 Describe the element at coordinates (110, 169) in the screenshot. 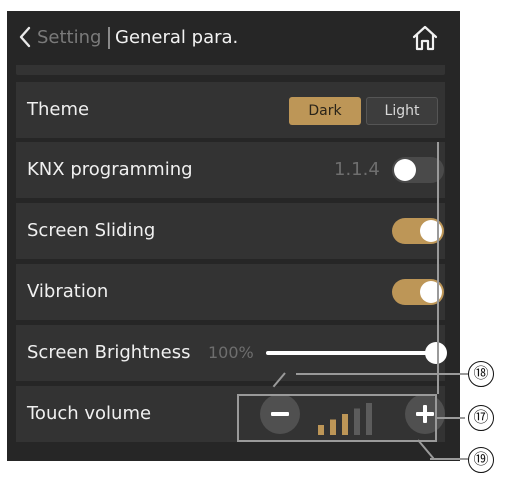

I see `row-label-knx: KNX programming` at that location.